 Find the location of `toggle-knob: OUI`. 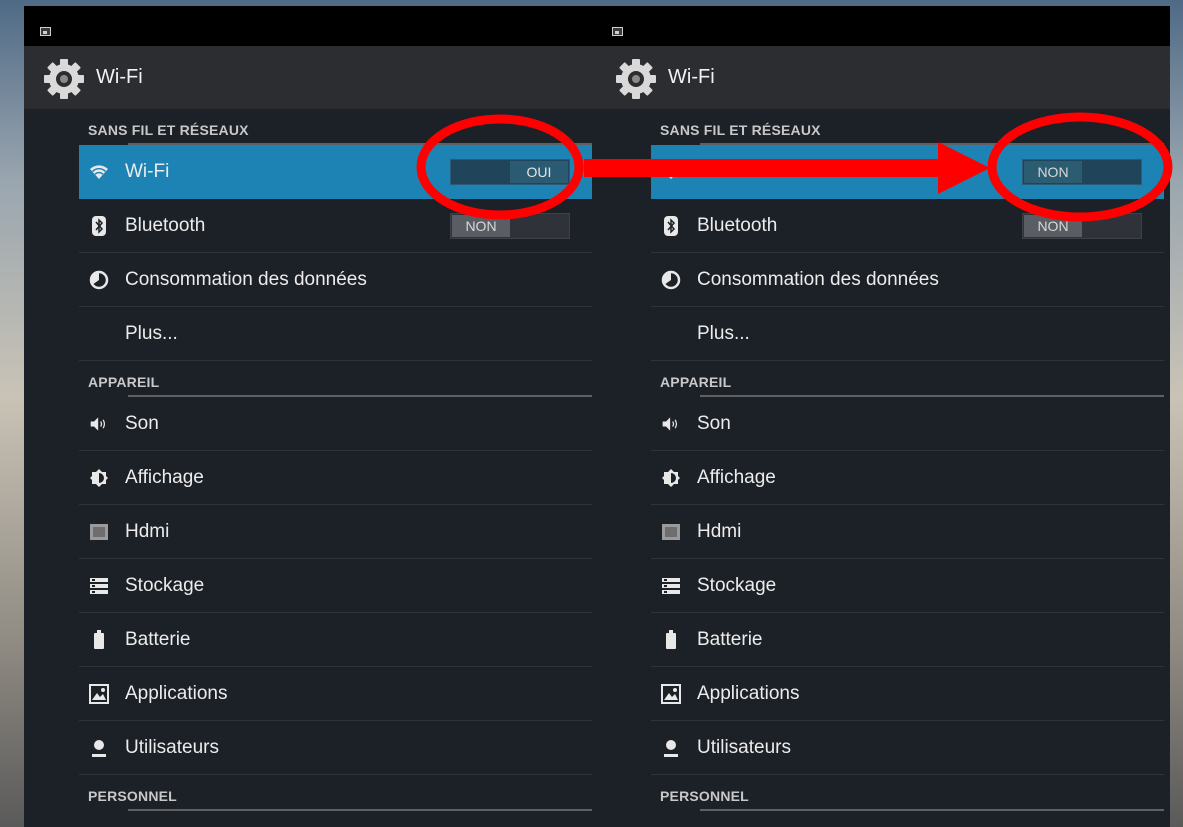

toggle-knob: OUI is located at coordinates (539, 172).